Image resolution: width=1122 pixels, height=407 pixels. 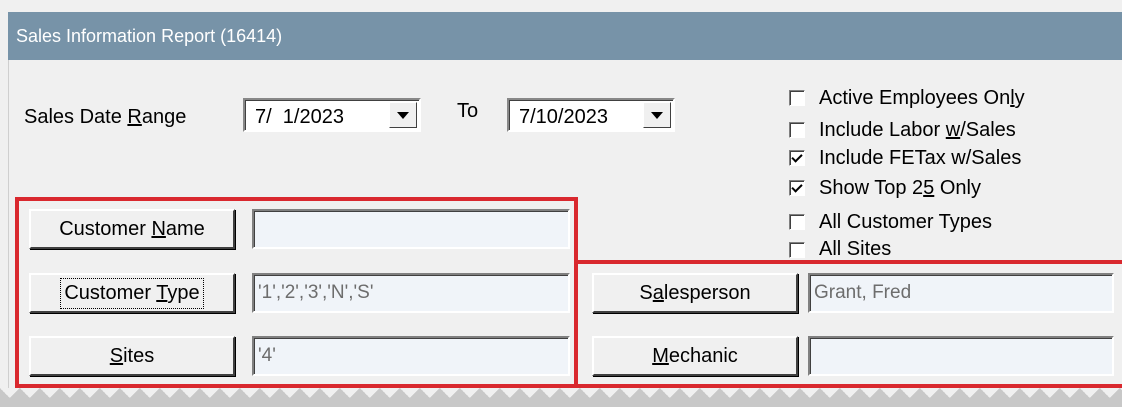 I want to click on window-title-bar: Sales Information Report (16414), so click(x=565, y=36).